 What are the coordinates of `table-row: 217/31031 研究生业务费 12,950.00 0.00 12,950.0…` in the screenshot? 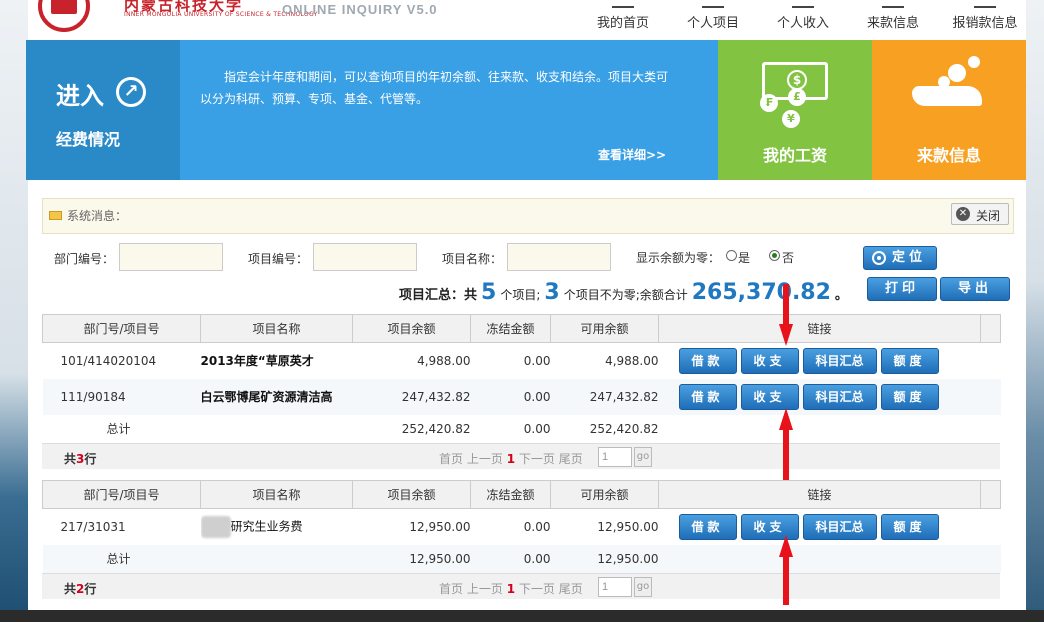 It's located at (522, 527).